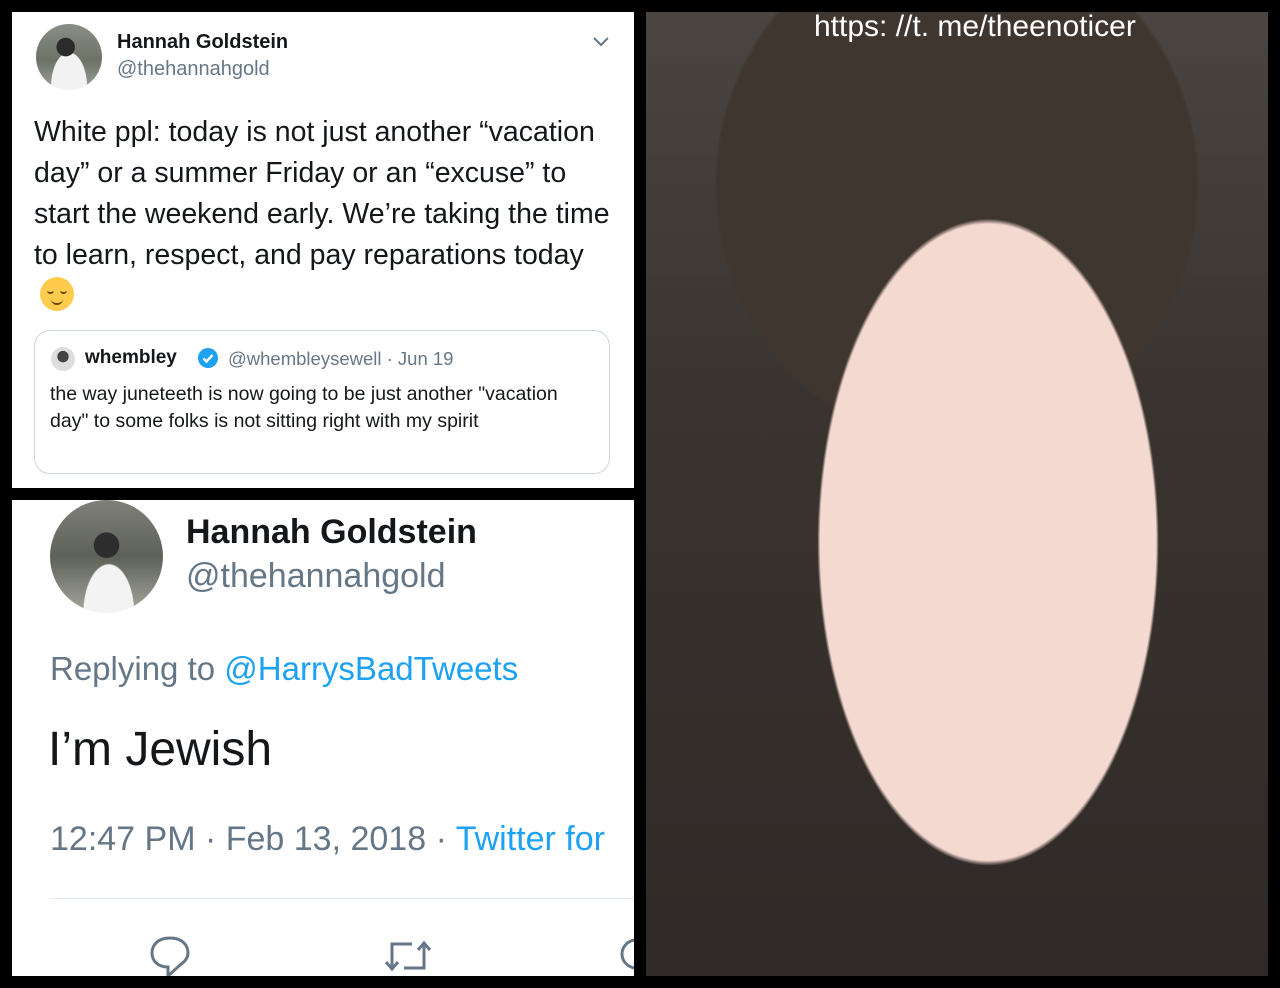 This screenshot has height=988, width=1280. I want to click on replying-to: Replying to @HarrysBadTweets, so click(284, 669).